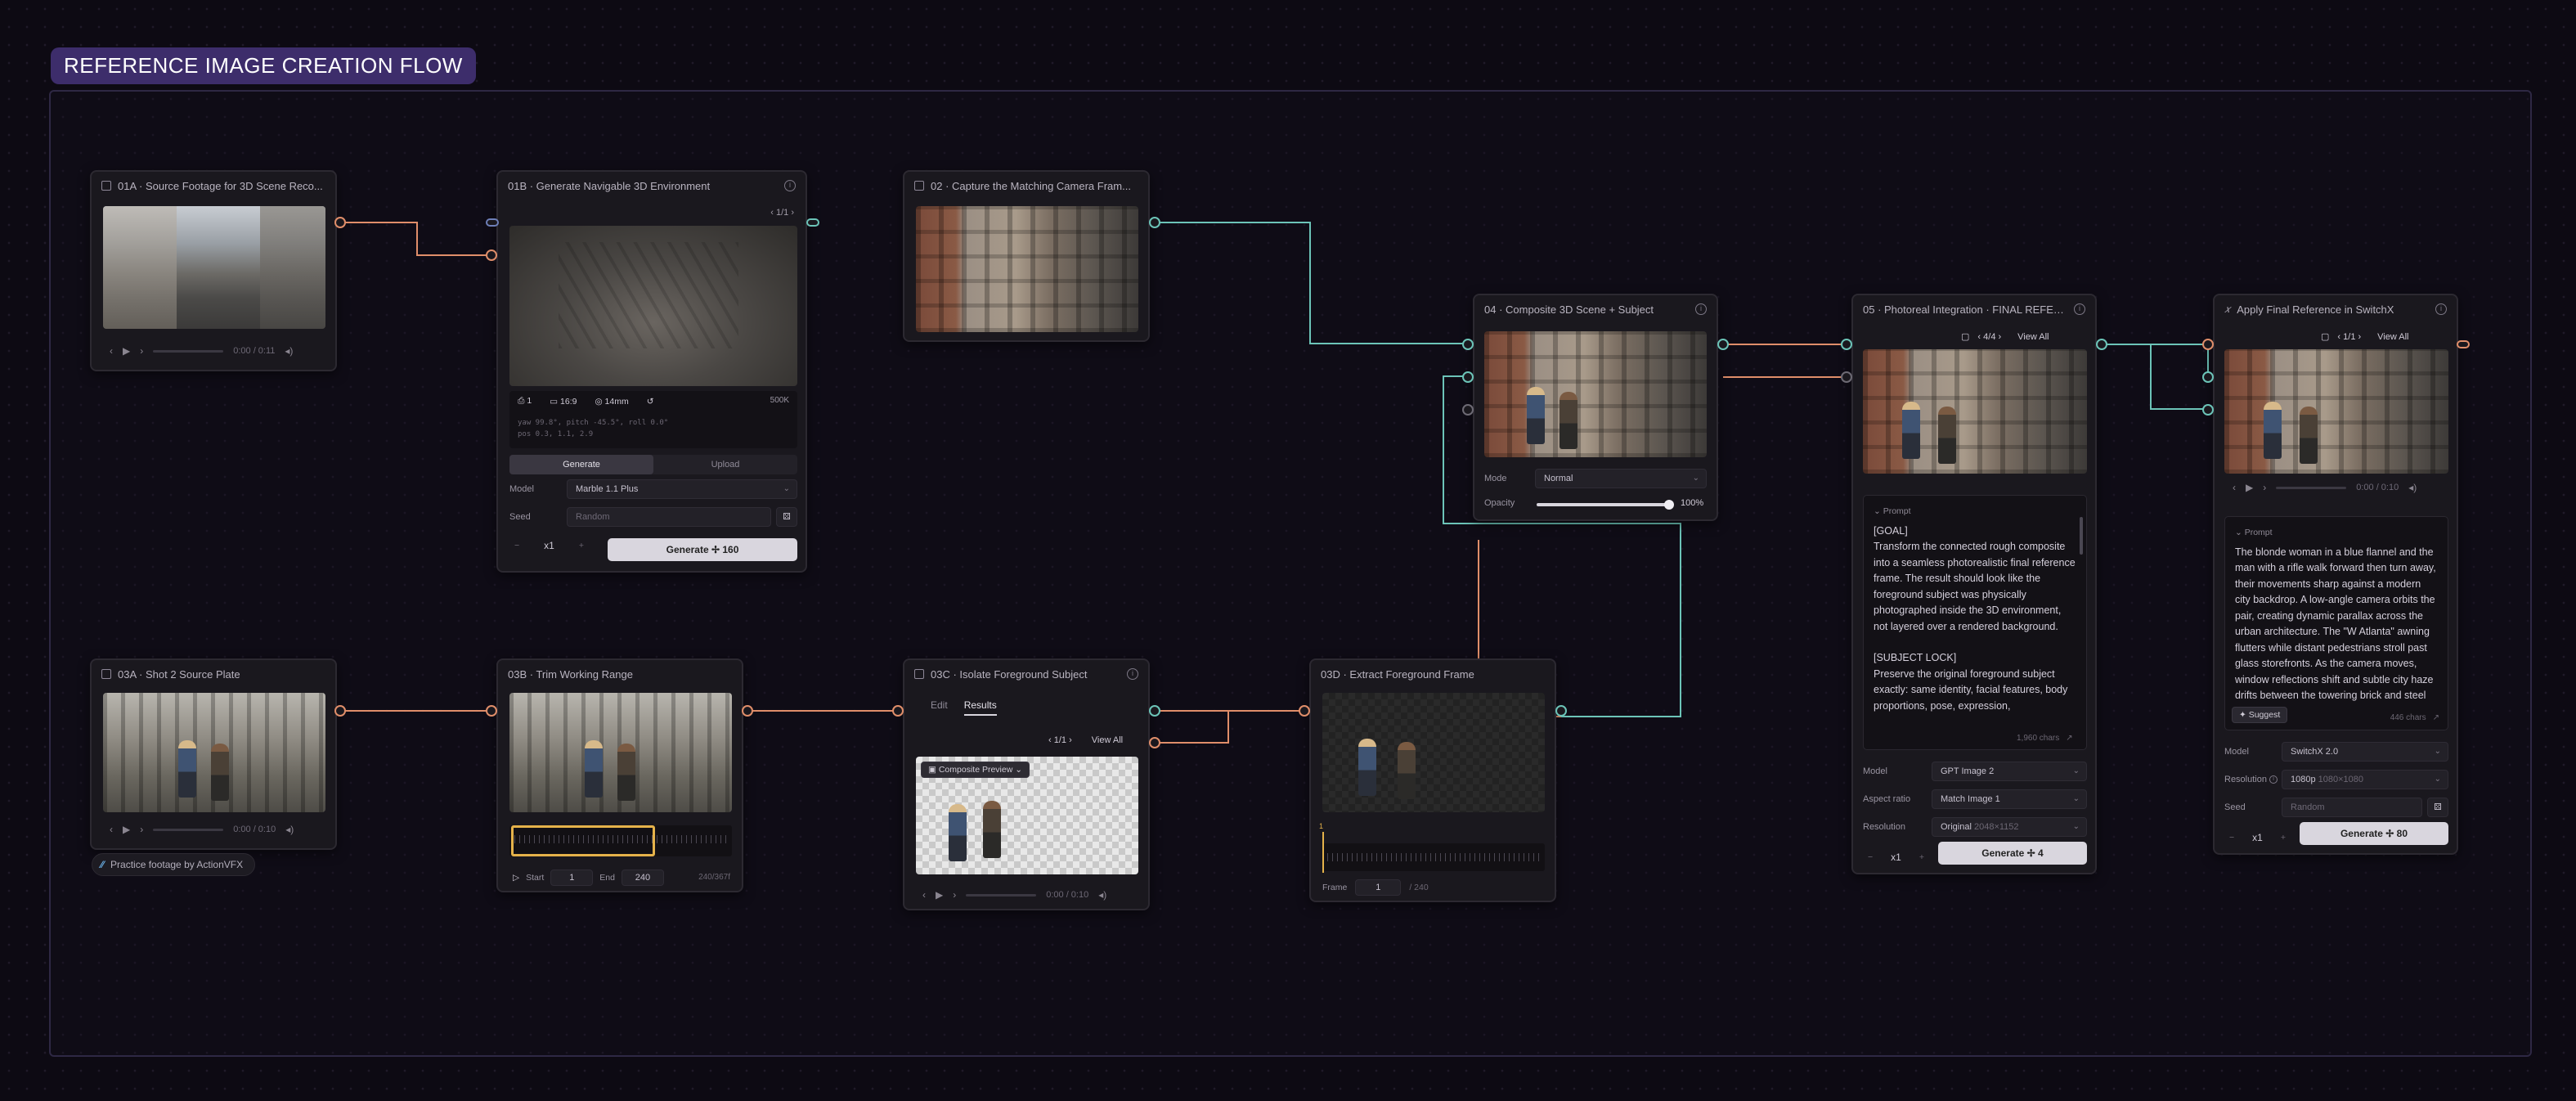 This screenshot has width=2576, height=1101. I want to click on blend-mode-select: Normal ⌄, so click(1621, 479).